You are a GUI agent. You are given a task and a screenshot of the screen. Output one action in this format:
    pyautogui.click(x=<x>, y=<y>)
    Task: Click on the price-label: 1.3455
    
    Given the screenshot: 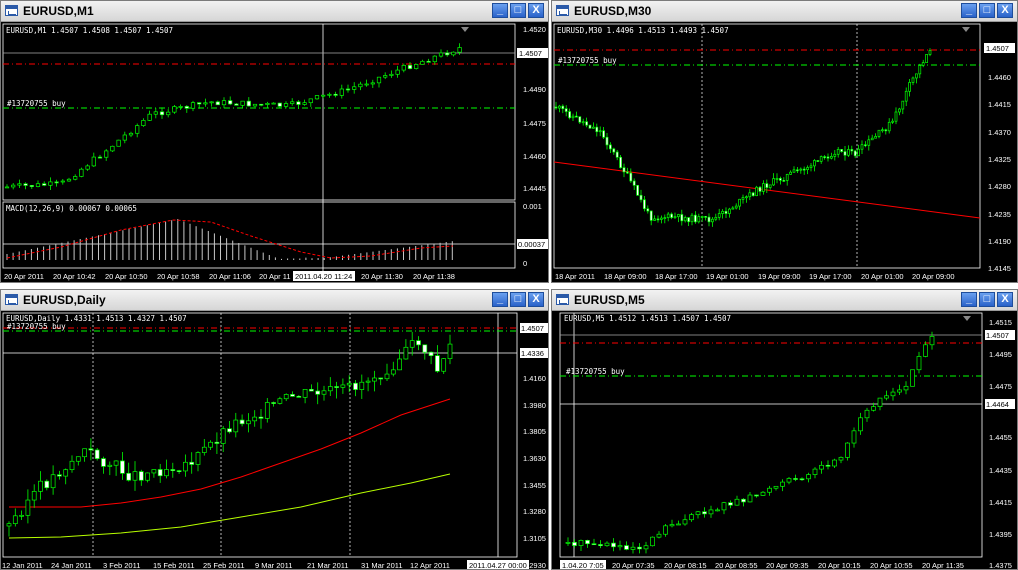 What is the action you would take?
    pyautogui.click(x=534, y=485)
    